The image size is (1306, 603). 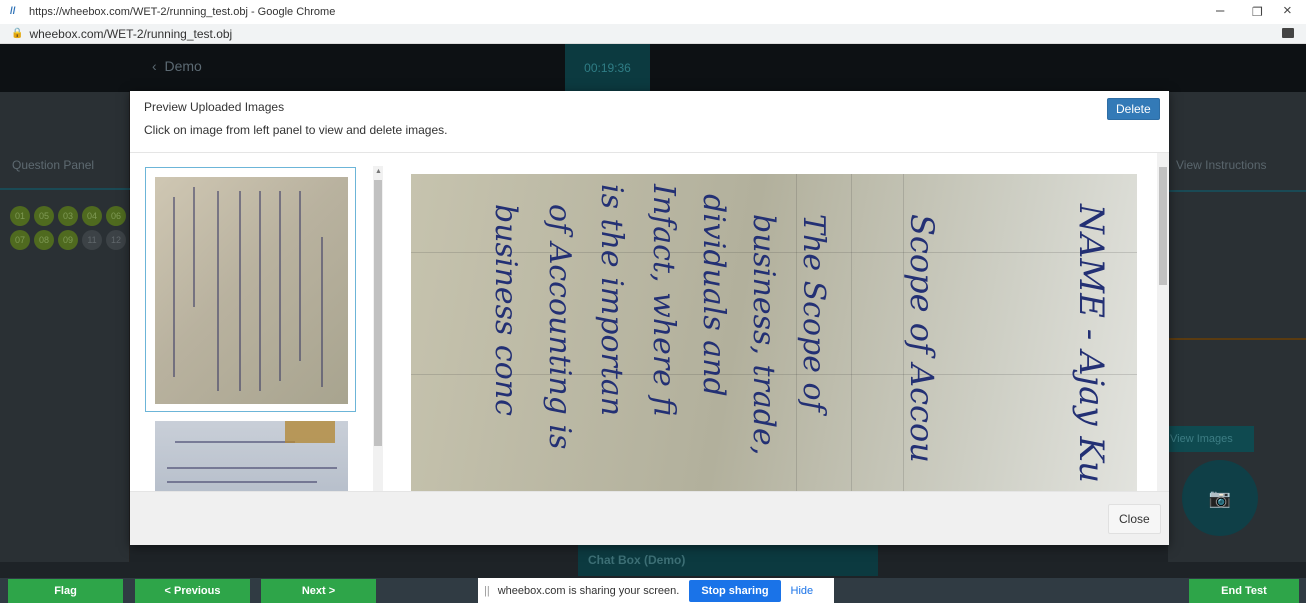 What do you see at coordinates (17, 33) in the screenshot?
I see `lock-icon: 🔒` at bounding box center [17, 33].